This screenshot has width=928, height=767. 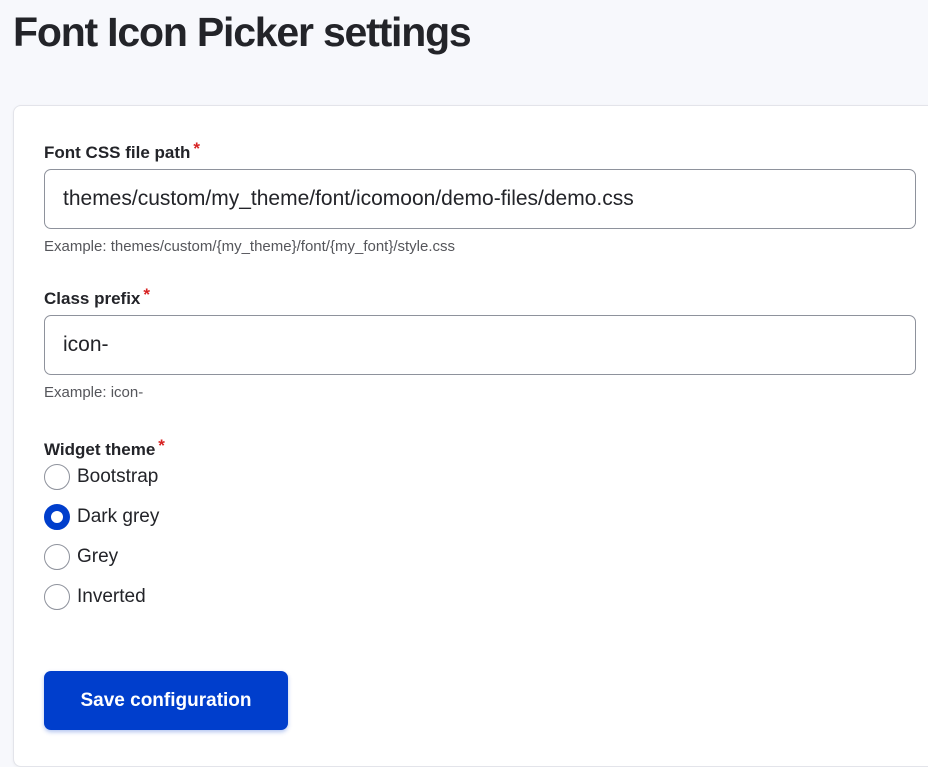 I want to click on radio-option-dark-grey: Dark grey, so click(x=101, y=517).